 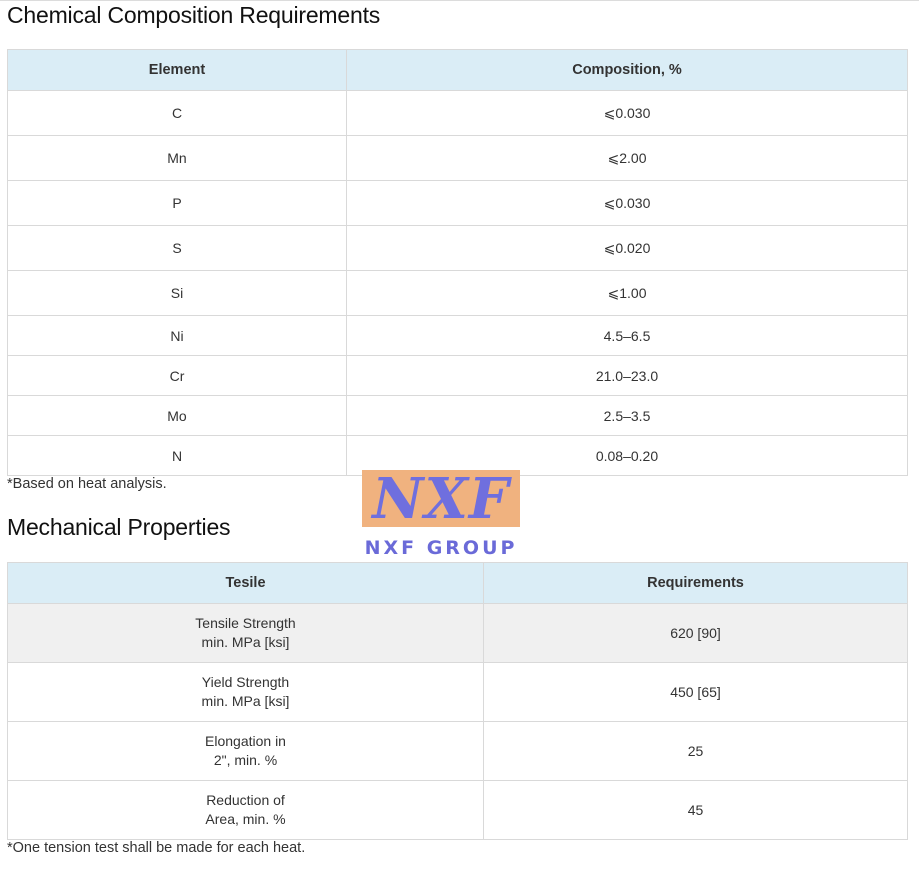 What do you see at coordinates (695, 692) in the screenshot?
I see `requirement-cell: 450 [65]` at bounding box center [695, 692].